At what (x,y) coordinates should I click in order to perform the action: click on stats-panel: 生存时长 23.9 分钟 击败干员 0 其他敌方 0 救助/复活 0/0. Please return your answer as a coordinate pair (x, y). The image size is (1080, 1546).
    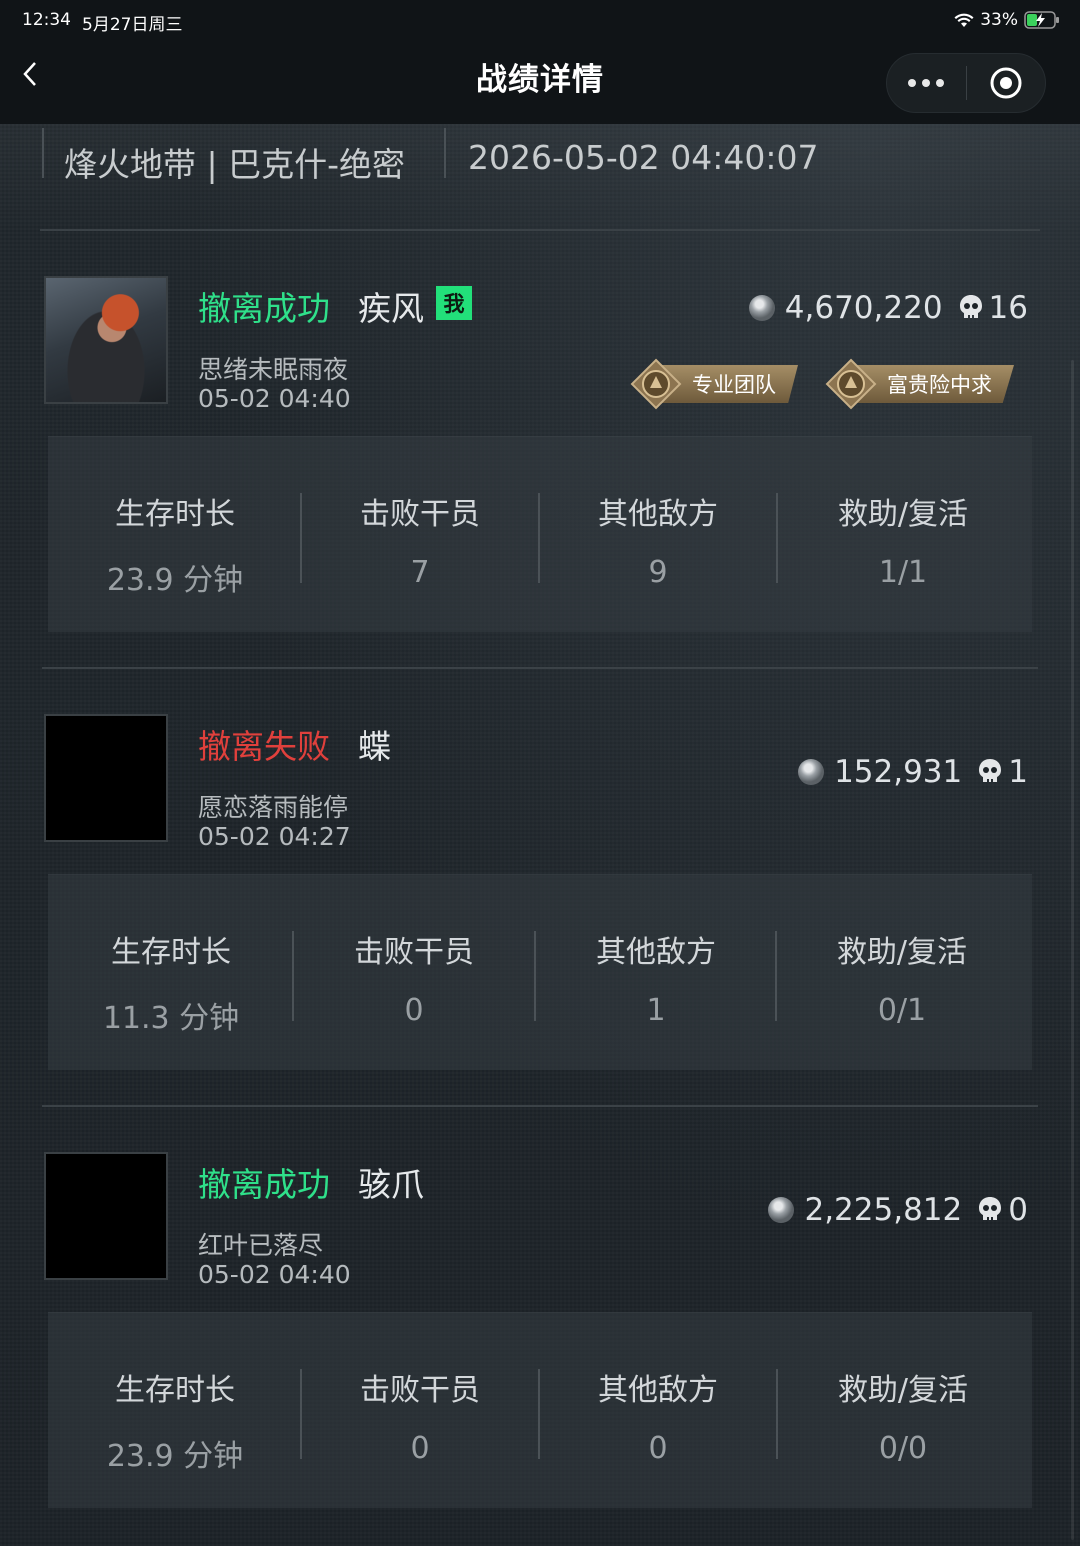
    Looking at the image, I should click on (540, 1410).